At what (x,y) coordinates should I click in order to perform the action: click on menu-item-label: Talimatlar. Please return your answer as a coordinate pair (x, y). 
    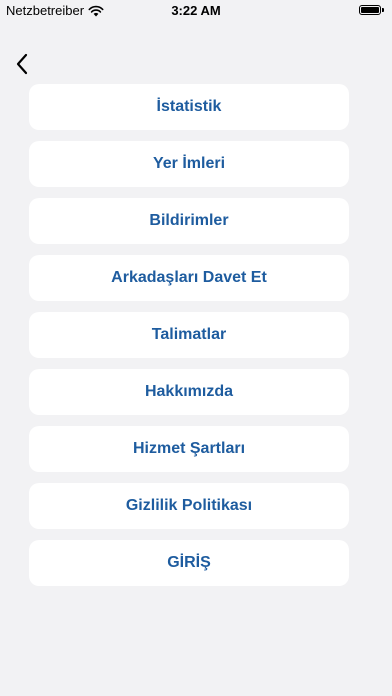
    Looking at the image, I should click on (189, 334).